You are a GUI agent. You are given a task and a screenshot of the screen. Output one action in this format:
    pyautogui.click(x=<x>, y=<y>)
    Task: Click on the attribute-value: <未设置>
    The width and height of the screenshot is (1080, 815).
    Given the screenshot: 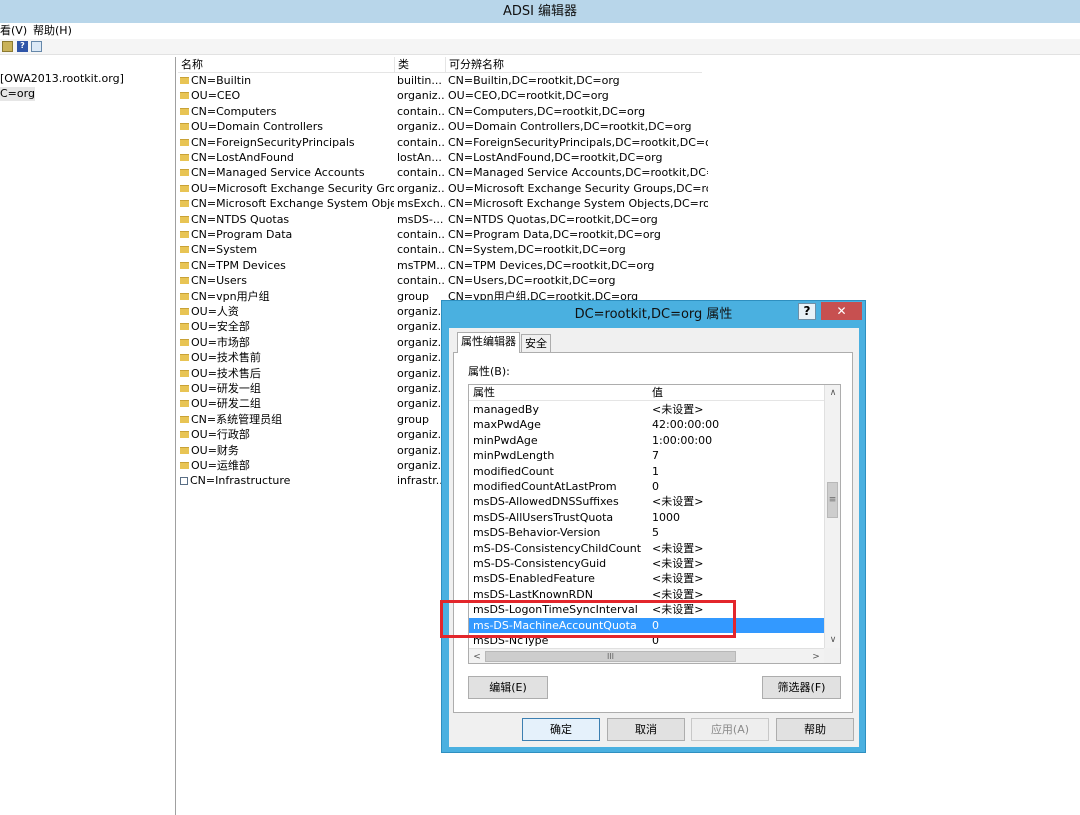 What is the action you would take?
    pyautogui.click(x=678, y=579)
    